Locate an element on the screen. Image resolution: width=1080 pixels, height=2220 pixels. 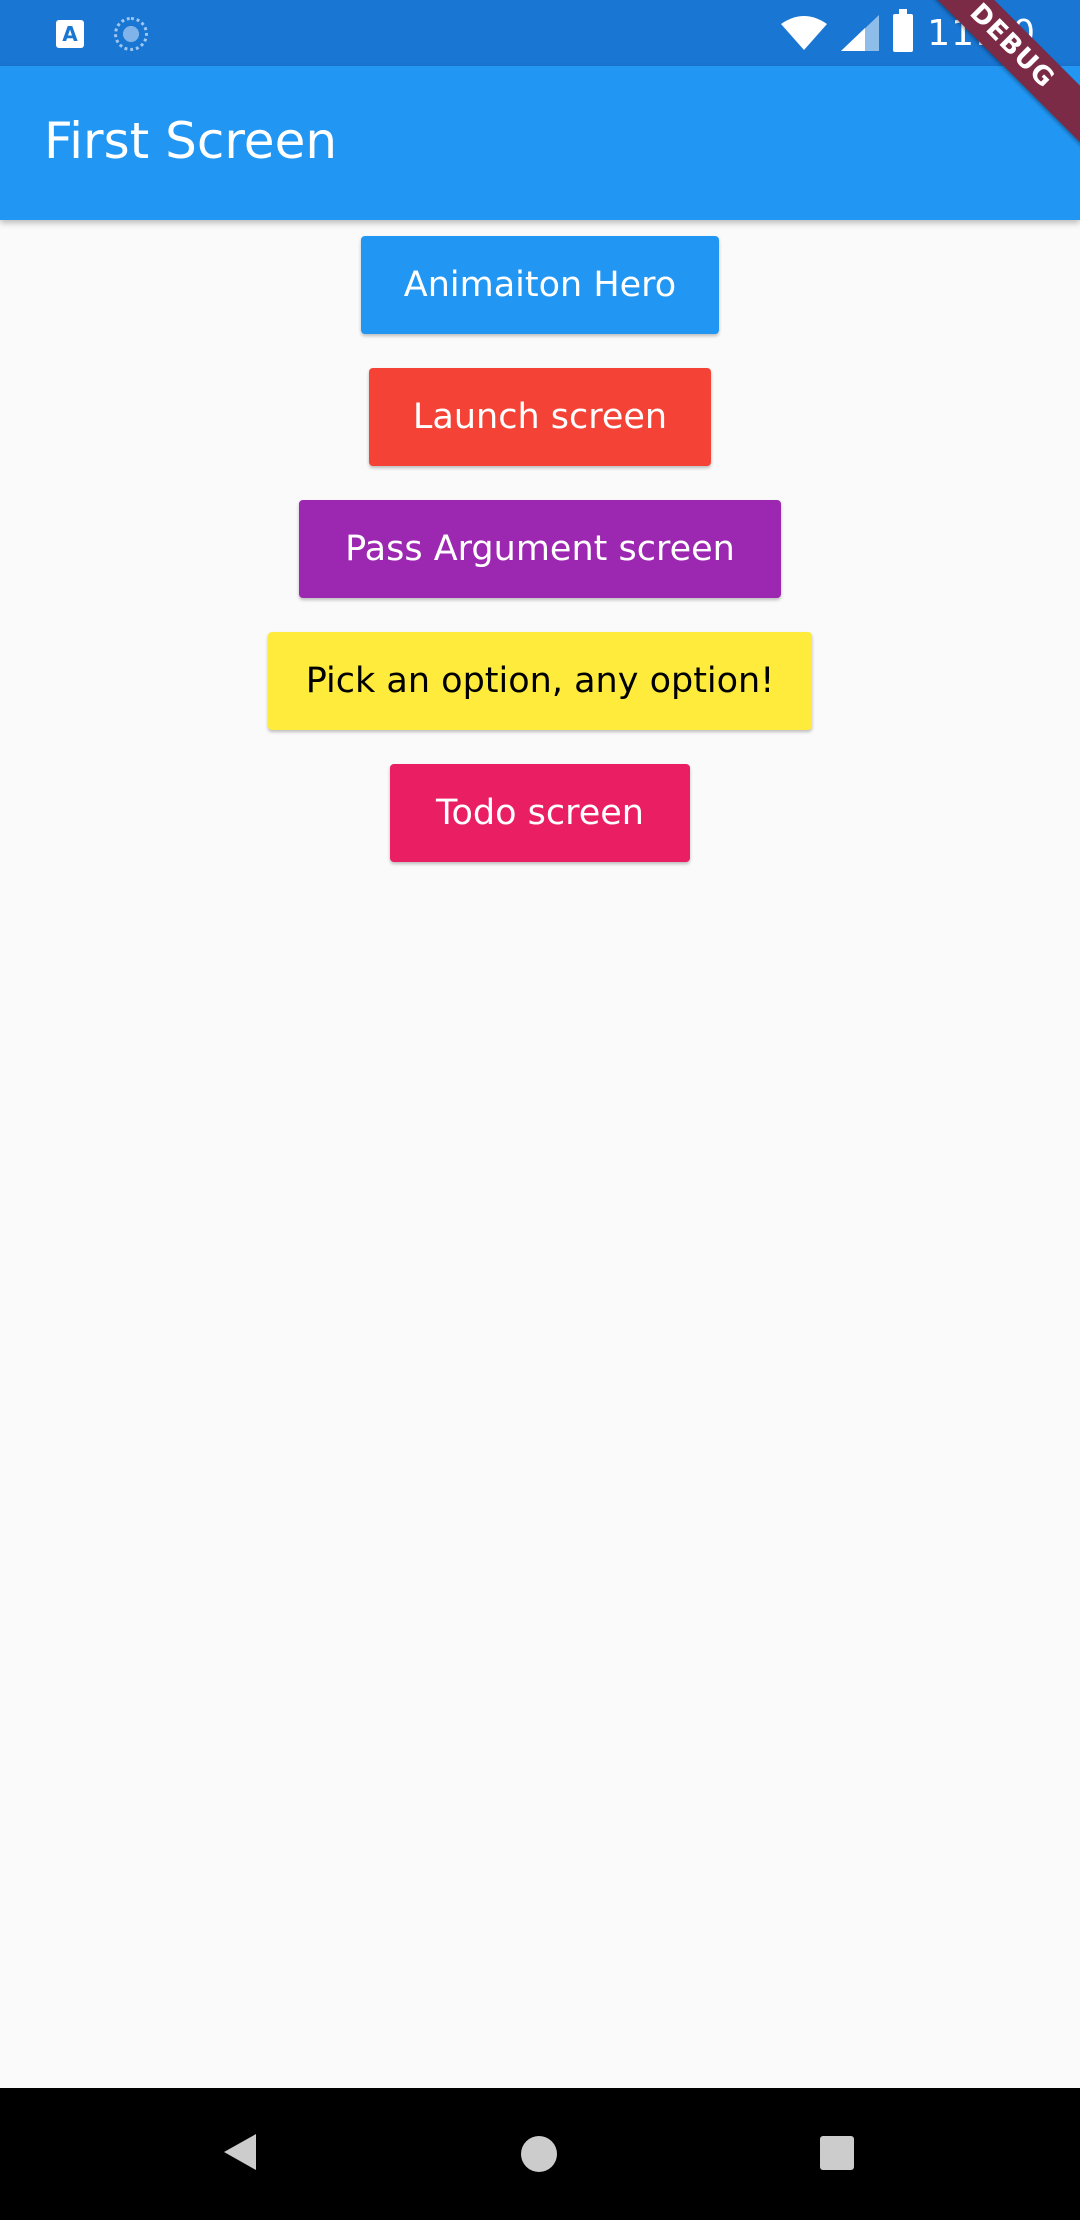
home-icon is located at coordinates (539, 2154).